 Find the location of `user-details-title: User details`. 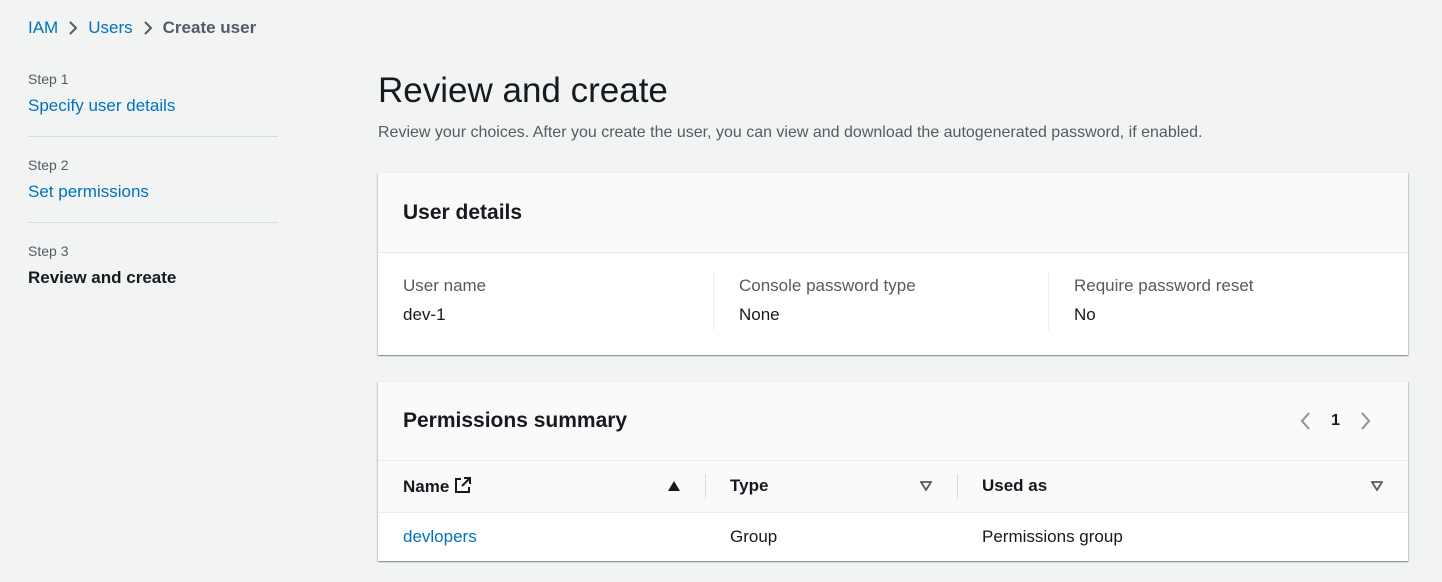

user-details-title: User details is located at coordinates (463, 212).